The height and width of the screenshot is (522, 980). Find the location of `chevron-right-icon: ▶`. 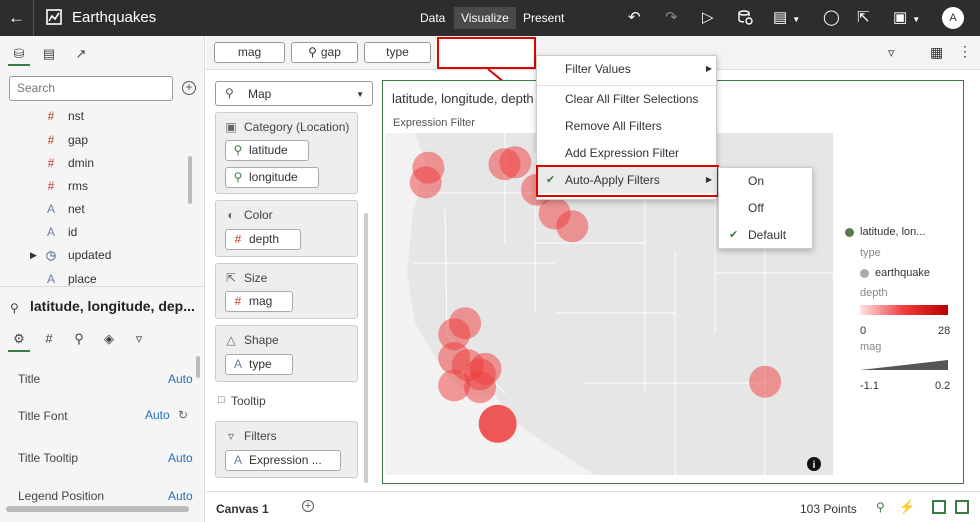

chevron-right-icon: ▶ is located at coordinates (708, 68).